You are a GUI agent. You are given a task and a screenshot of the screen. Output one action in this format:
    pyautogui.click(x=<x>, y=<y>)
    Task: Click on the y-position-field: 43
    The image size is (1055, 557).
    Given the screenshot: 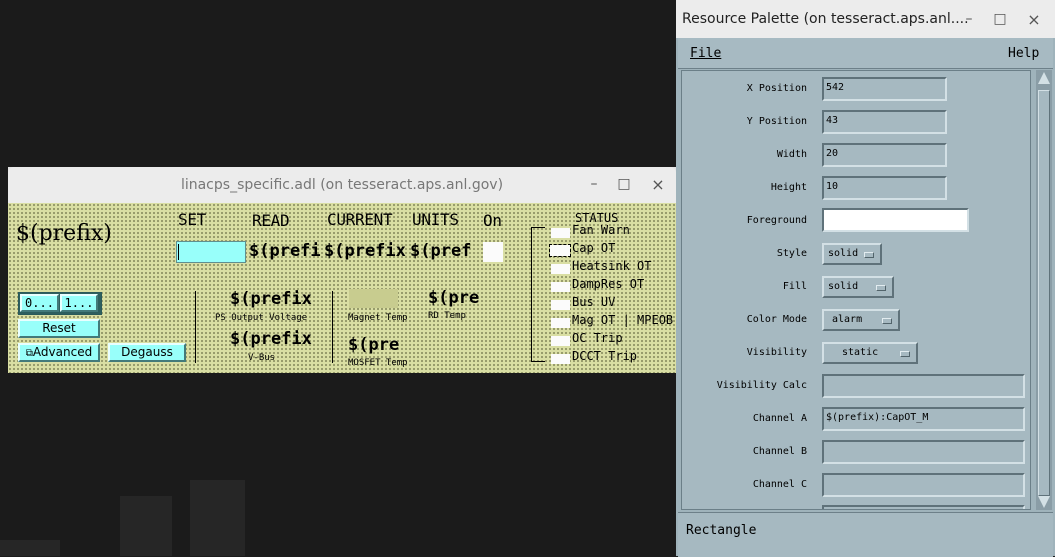 What is the action you would take?
    pyautogui.click(x=884, y=122)
    